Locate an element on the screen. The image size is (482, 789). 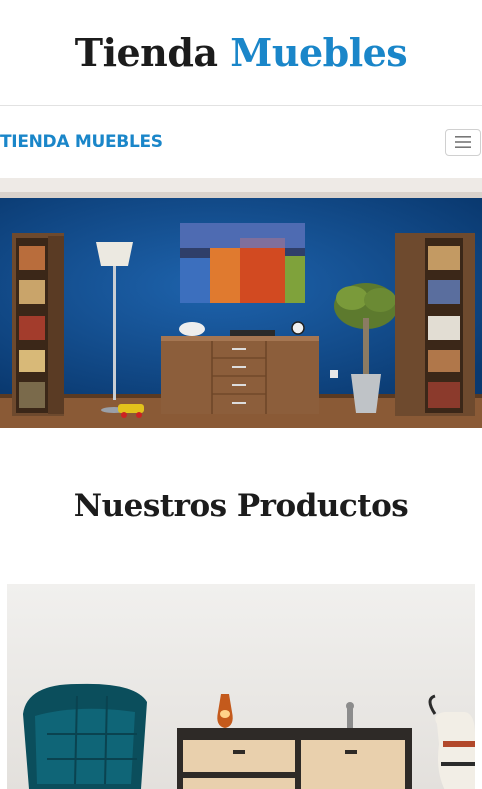
site-header: Tienda Muebles is located at coordinates (241, 53).